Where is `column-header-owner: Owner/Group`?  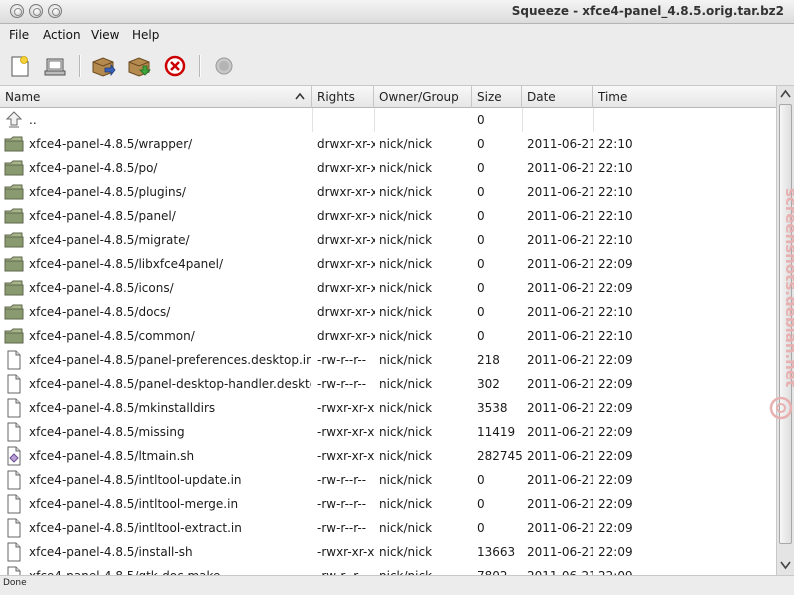
column-header-owner: Owner/Group is located at coordinates (423, 97).